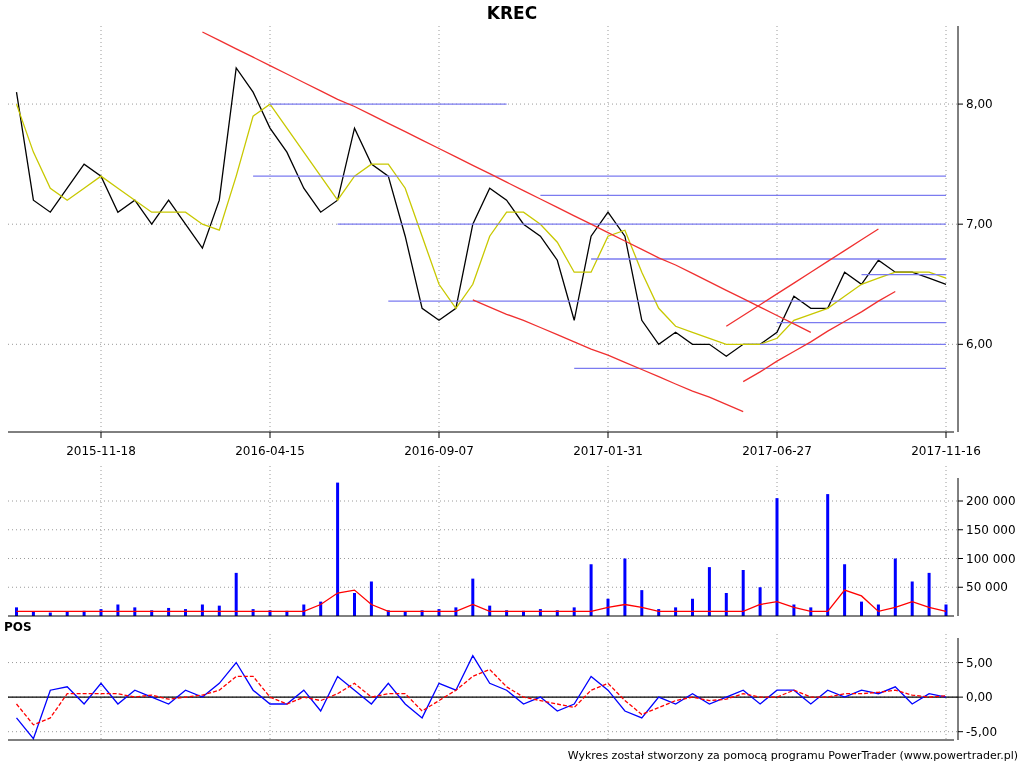  I want to click on axis-label: 100 000, so click(991, 558).